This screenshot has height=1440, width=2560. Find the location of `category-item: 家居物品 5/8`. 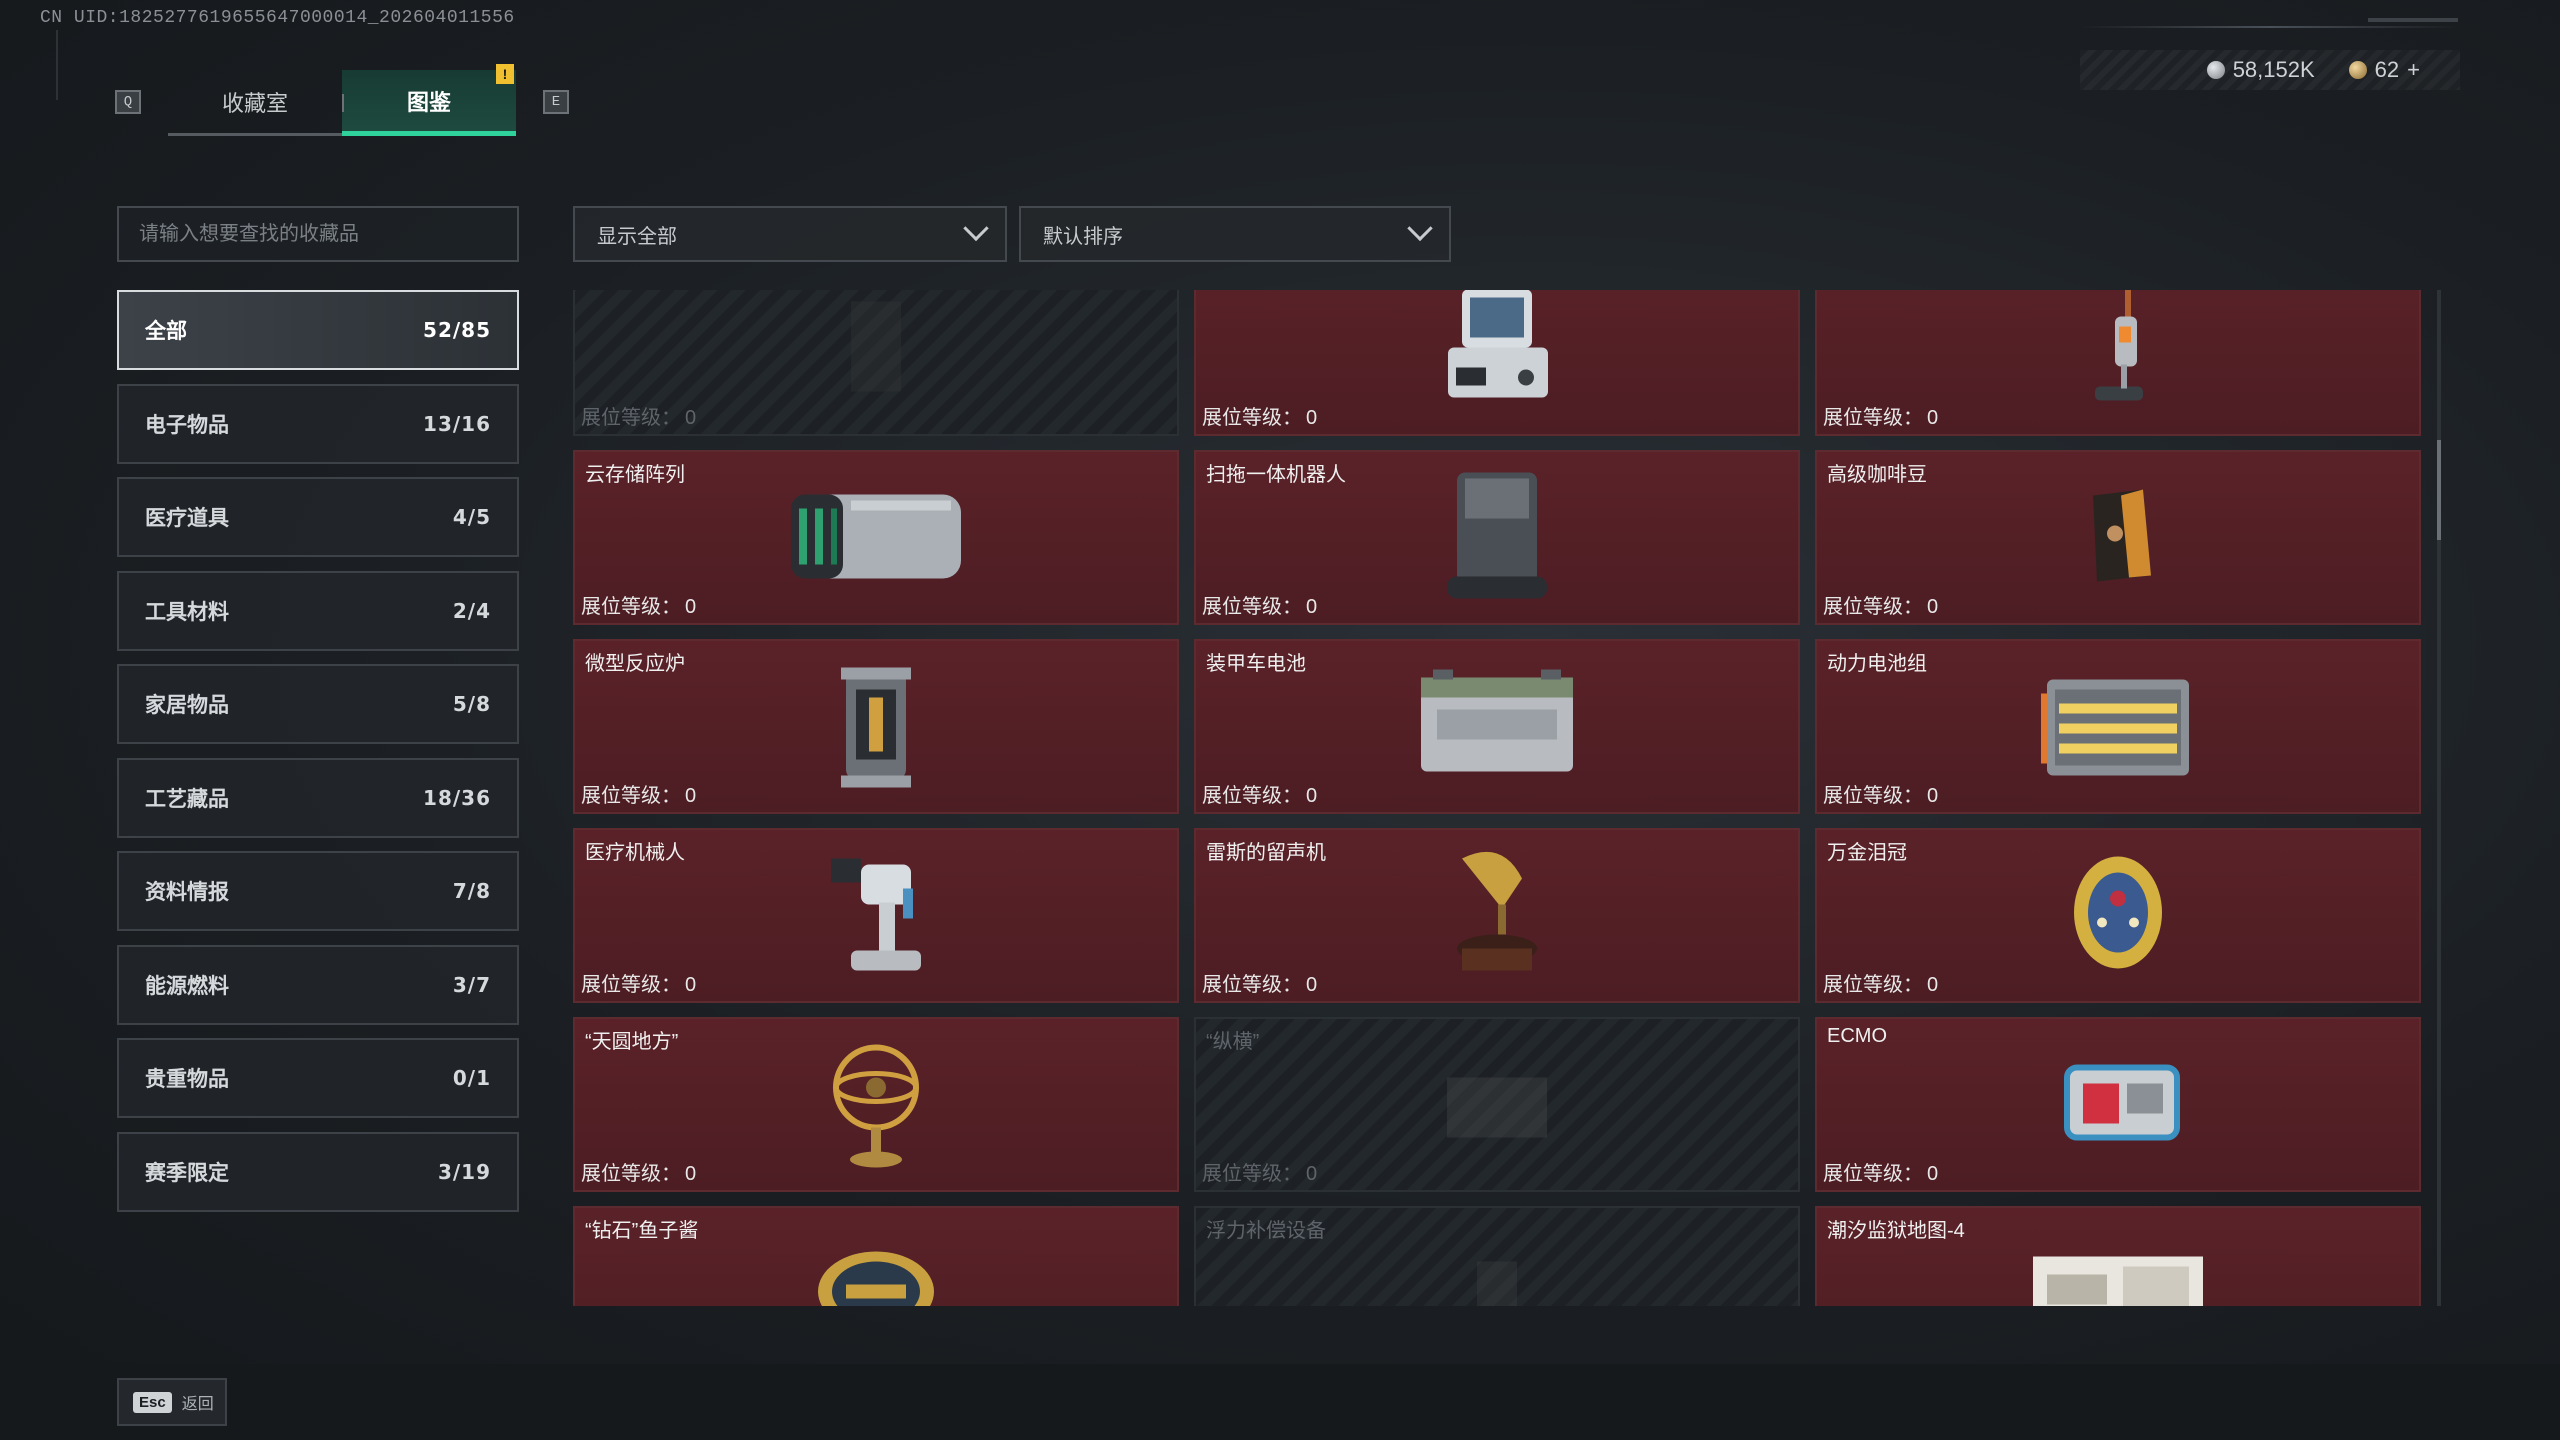

category-item: 家居物品 5/8 is located at coordinates (318, 704).